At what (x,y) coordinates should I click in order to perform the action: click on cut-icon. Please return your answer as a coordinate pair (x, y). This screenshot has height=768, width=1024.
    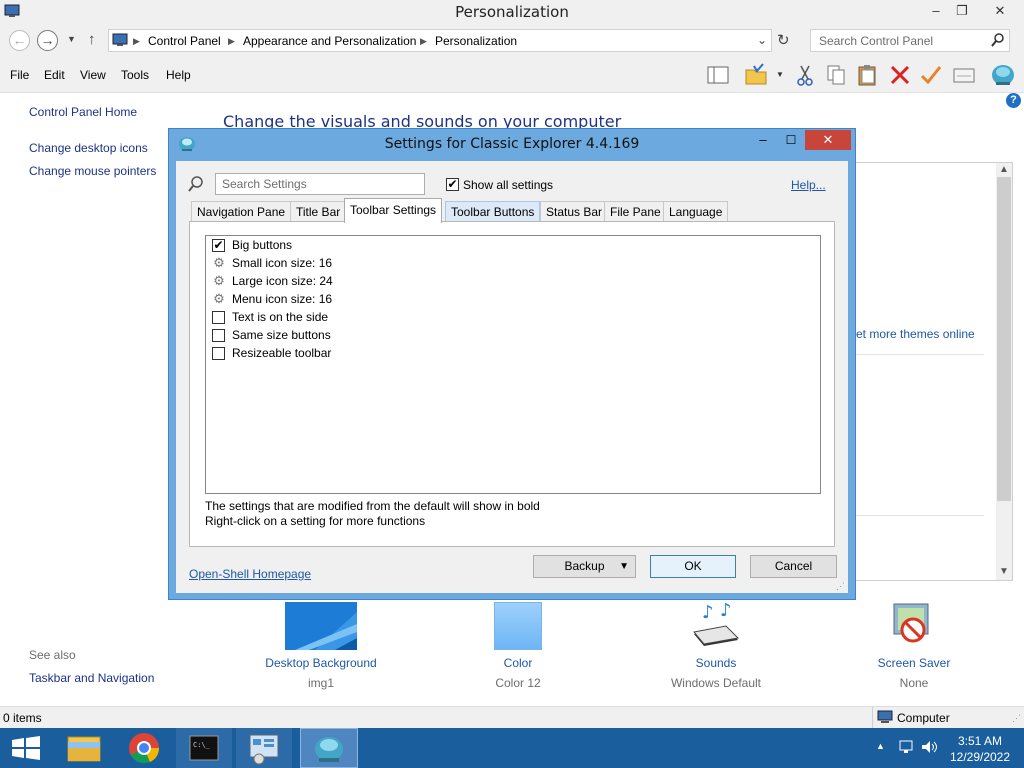
    Looking at the image, I should click on (805, 75).